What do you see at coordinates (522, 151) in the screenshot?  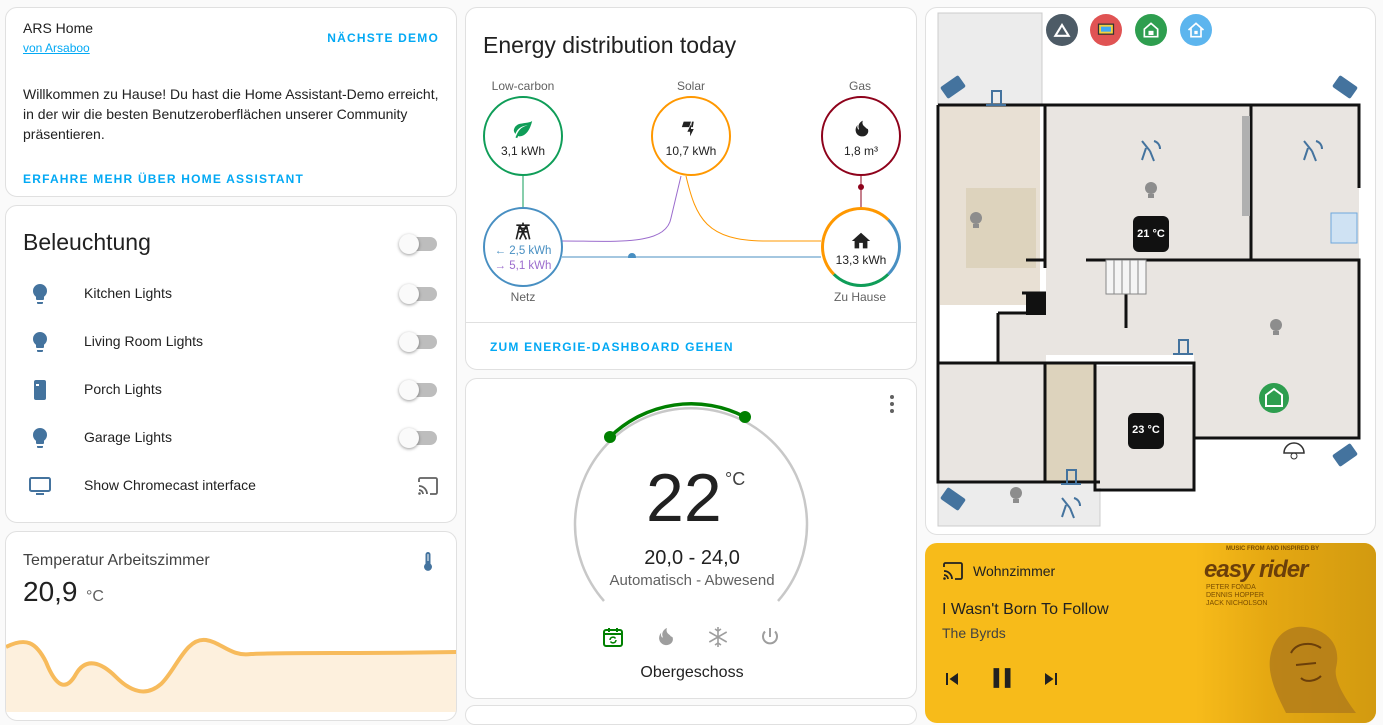 I see `low-carbon-value: 3,1 kWh` at bounding box center [522, 151].